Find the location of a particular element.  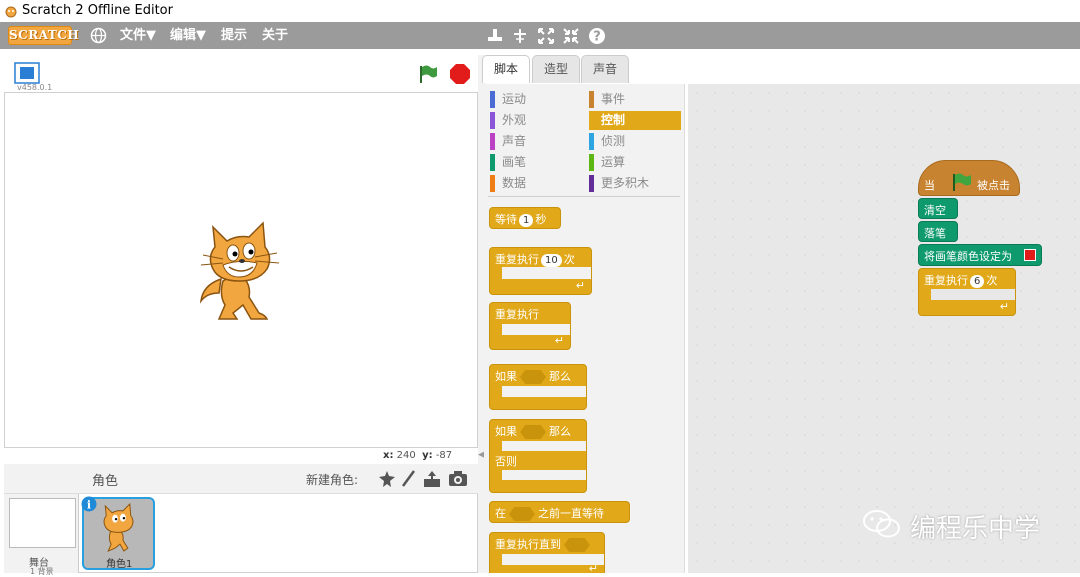

block-repeat-until: 重复执行直到 ↵ is located at coordinates (547, 553).